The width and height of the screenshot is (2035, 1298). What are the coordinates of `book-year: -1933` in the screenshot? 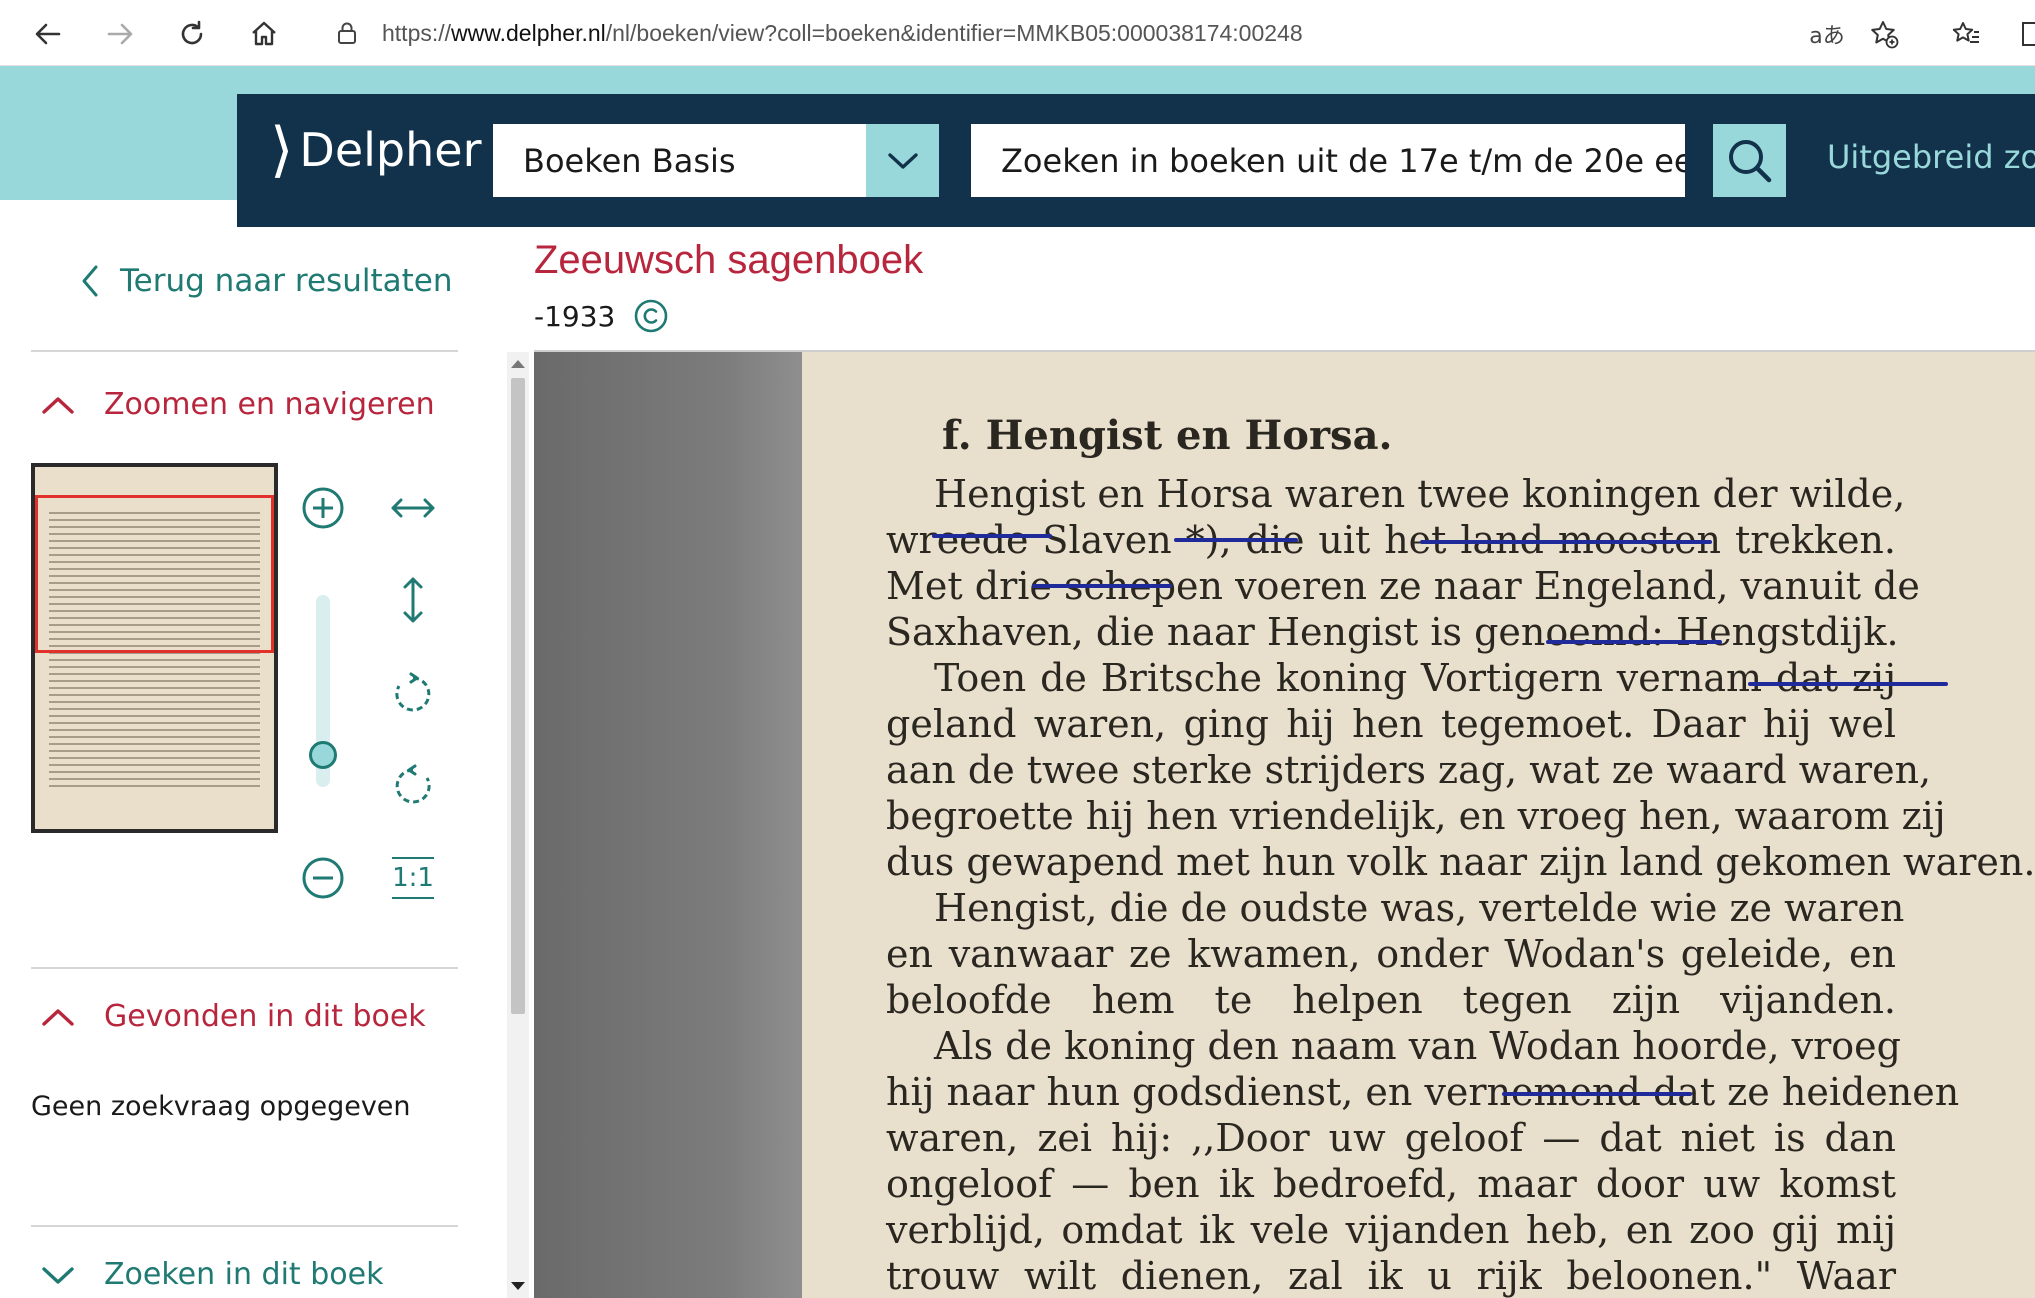 It's located at (601, 316).